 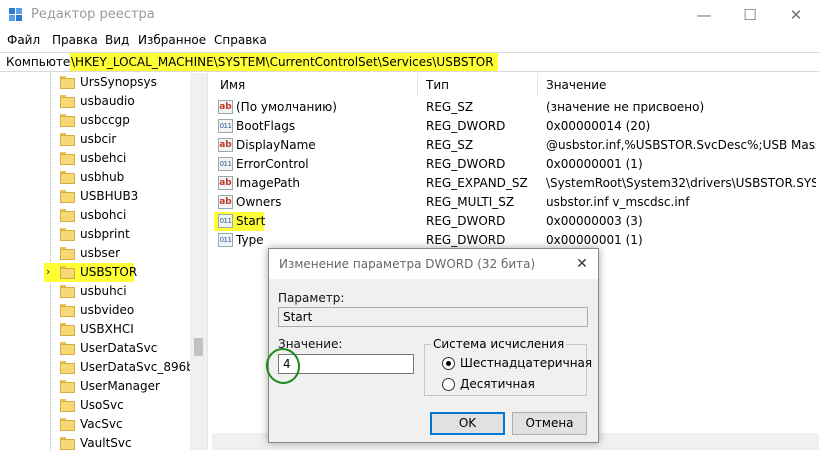 What do you see at coordinates (467, 423) in the screenshot?
I see `ok-button: OK` at bounding box center [467, 423].